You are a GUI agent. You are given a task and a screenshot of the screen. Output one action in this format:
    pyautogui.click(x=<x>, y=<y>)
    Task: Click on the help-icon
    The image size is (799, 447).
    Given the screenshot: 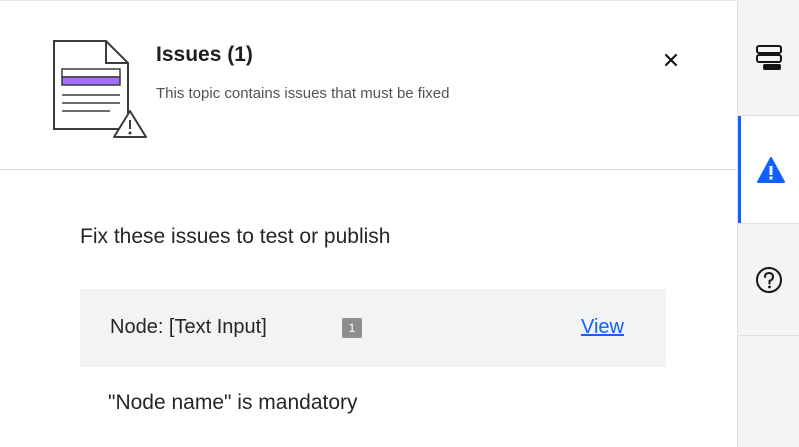 What is the action you would take?
    pyautogui.click(x=769, y=279)
    